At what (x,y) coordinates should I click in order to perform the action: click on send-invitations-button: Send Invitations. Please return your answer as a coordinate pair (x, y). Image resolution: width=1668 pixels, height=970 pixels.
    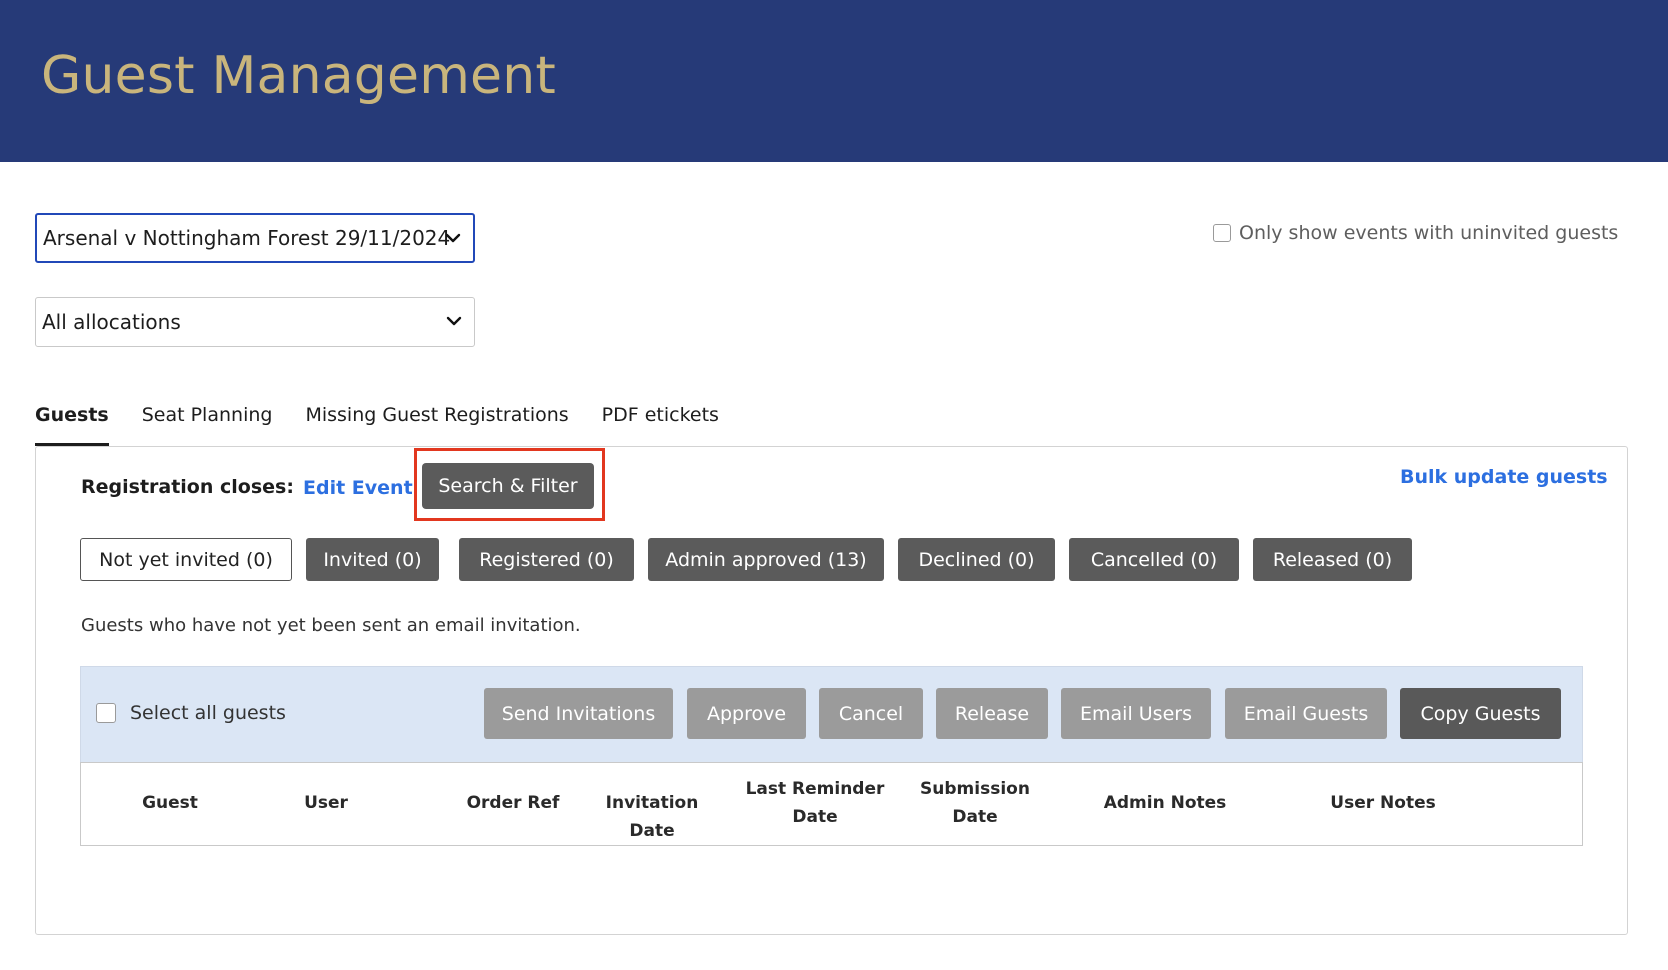
    Looking at the image, I should click on (578, 713).